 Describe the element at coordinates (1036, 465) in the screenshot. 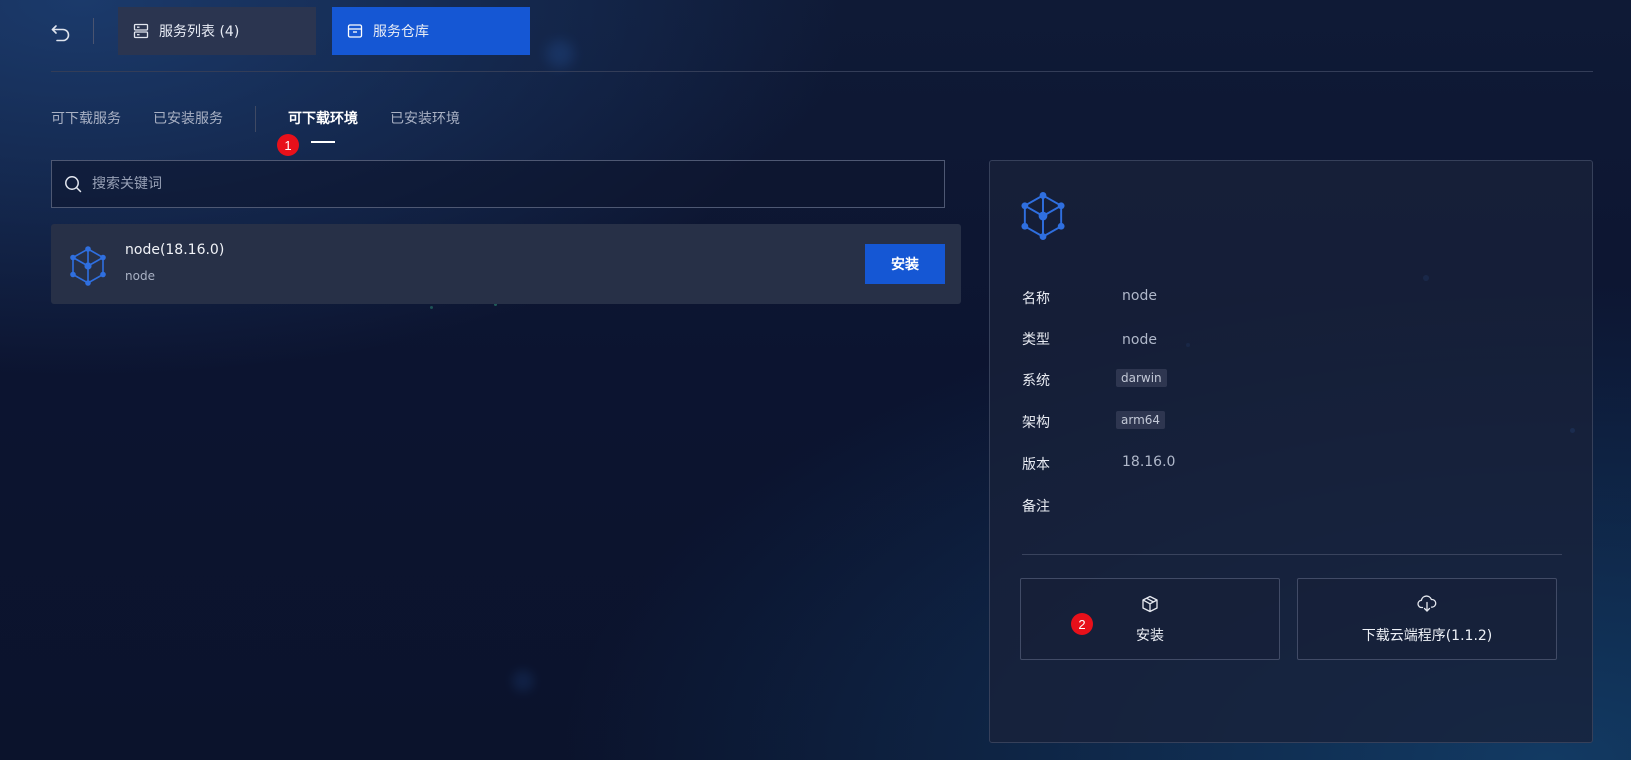

I see `detail-label: 版本` at that location.